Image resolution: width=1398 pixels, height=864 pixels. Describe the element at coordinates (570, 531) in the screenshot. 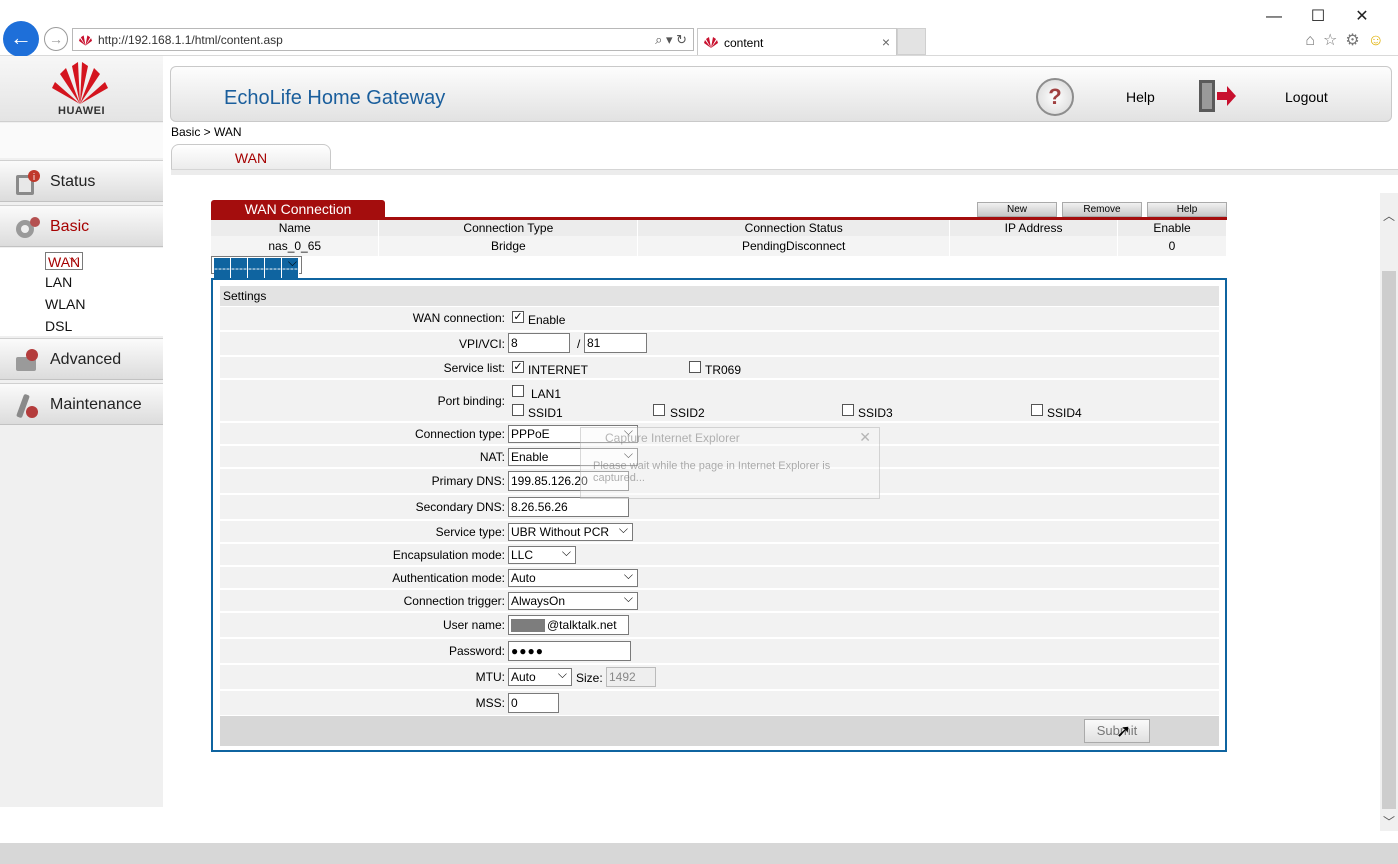

I see `service-type-select: UBR Without PCR` at that location.